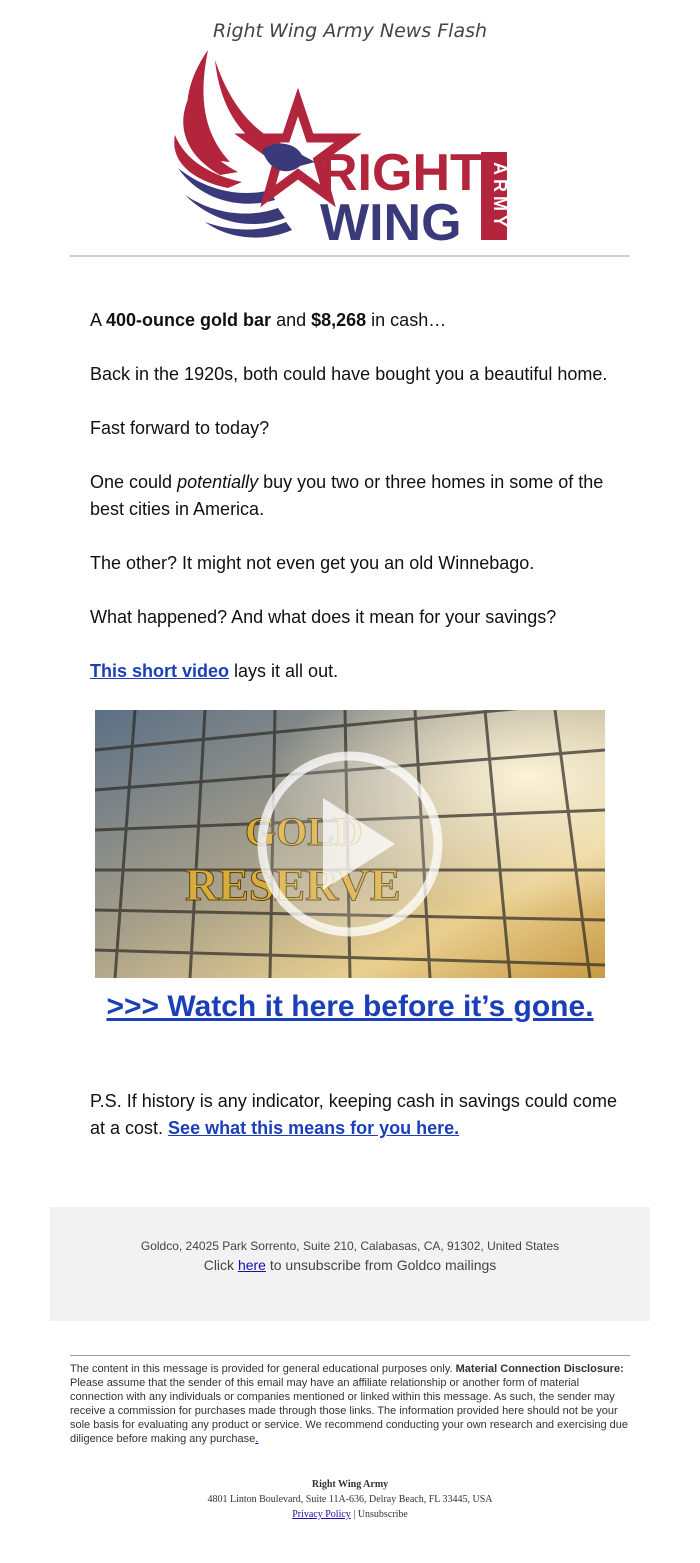 The image size is (700, 1563). Describe the element at coordinates (252, 1265) in the screenshot. I see `unsubscribe-here-link: here` at that location.